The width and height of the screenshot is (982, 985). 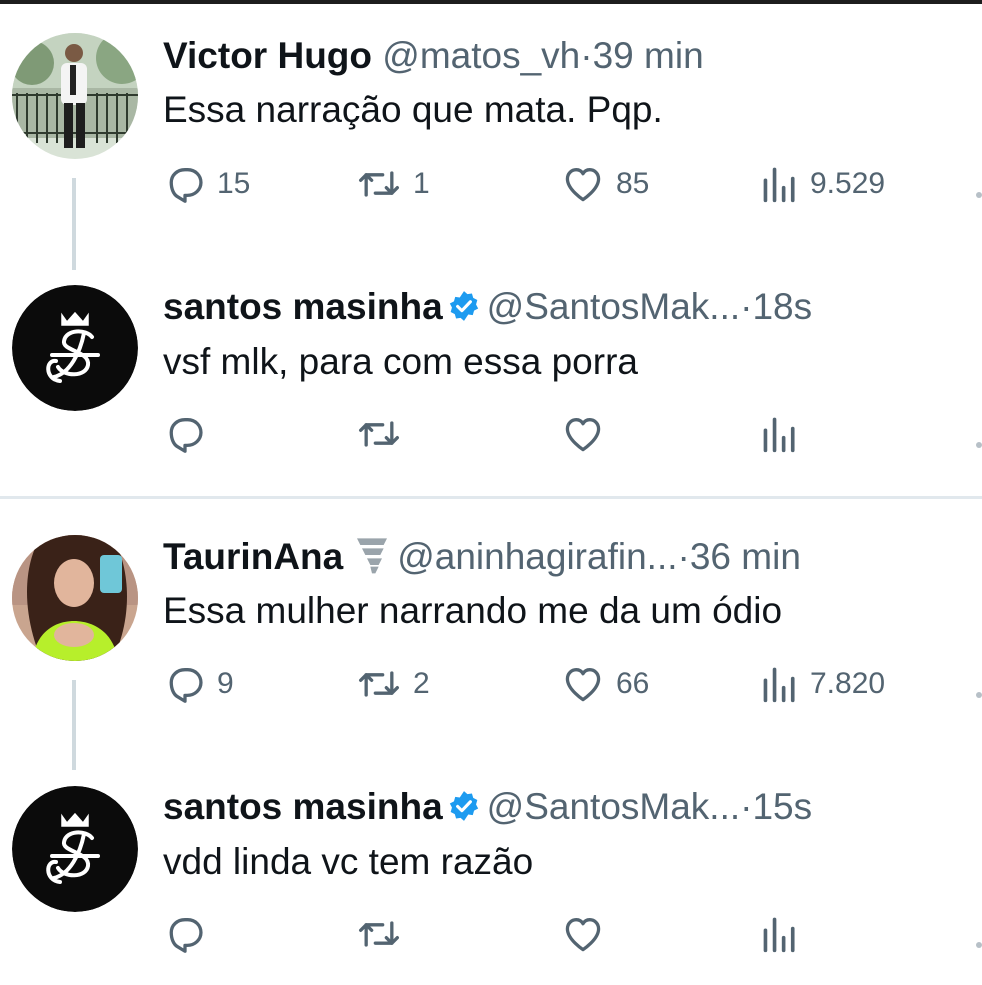 What do you see at coordinates (633, 183) in the screenshot?
I see `like-count: 85` at bounding box center [633, 183].